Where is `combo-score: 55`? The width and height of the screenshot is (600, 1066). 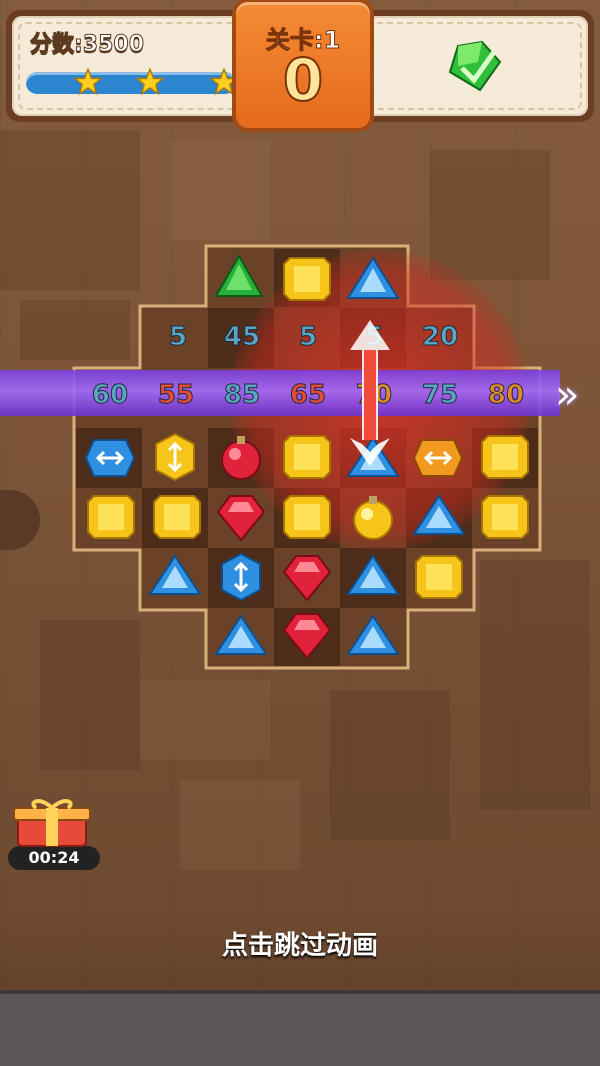
combo-score: 55 is located at coordinates (176, 395).